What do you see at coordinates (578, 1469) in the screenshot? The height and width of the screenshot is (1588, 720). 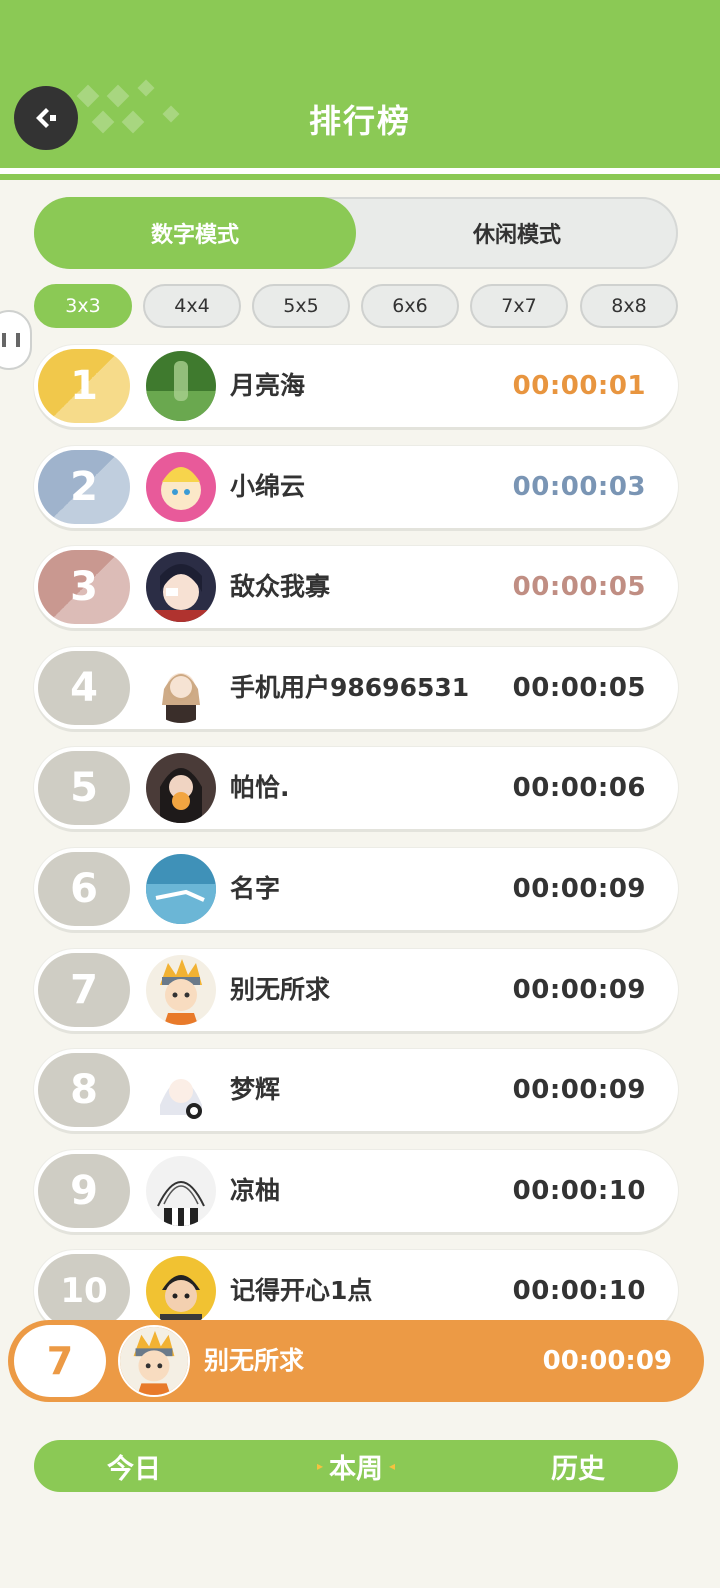 I see `tab-history-label: 历史` at bounding box center [578, 1469].